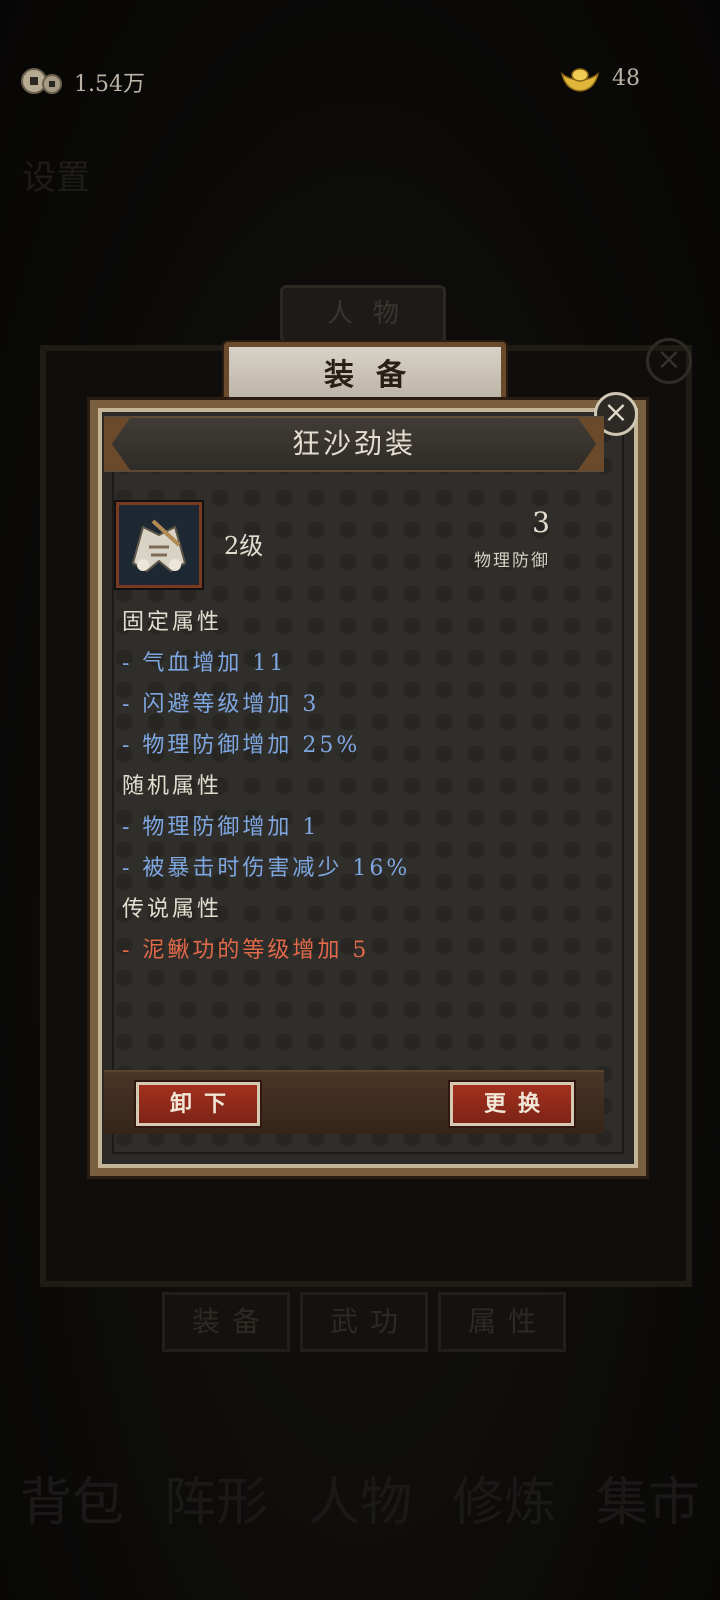  I want to click on fixed-attribute: - 物理防御增加 25%, so click(241, 745).